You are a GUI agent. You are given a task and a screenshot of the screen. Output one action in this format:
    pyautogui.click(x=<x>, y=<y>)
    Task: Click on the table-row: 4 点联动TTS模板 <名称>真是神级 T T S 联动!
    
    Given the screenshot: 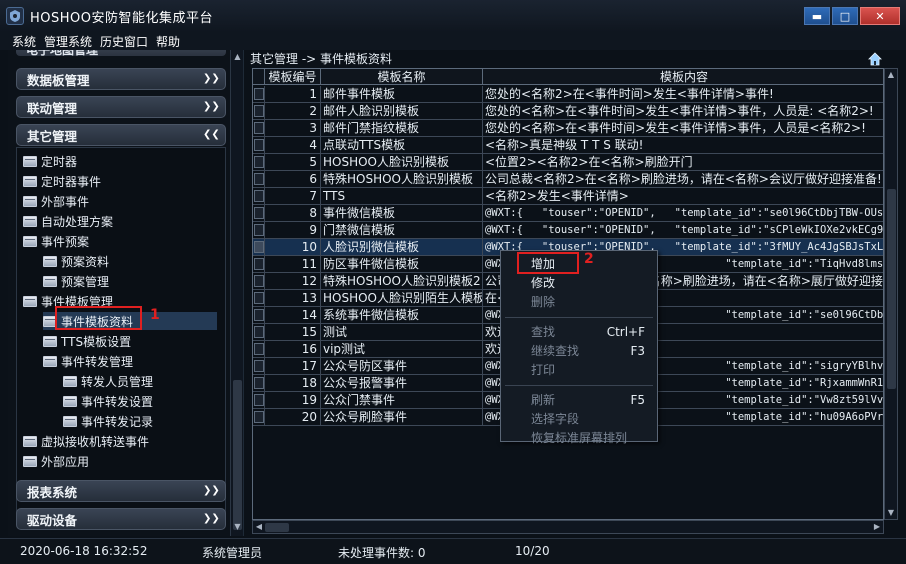 What is the action you would take?
    pyautogui.click(x=568, y=145)
    